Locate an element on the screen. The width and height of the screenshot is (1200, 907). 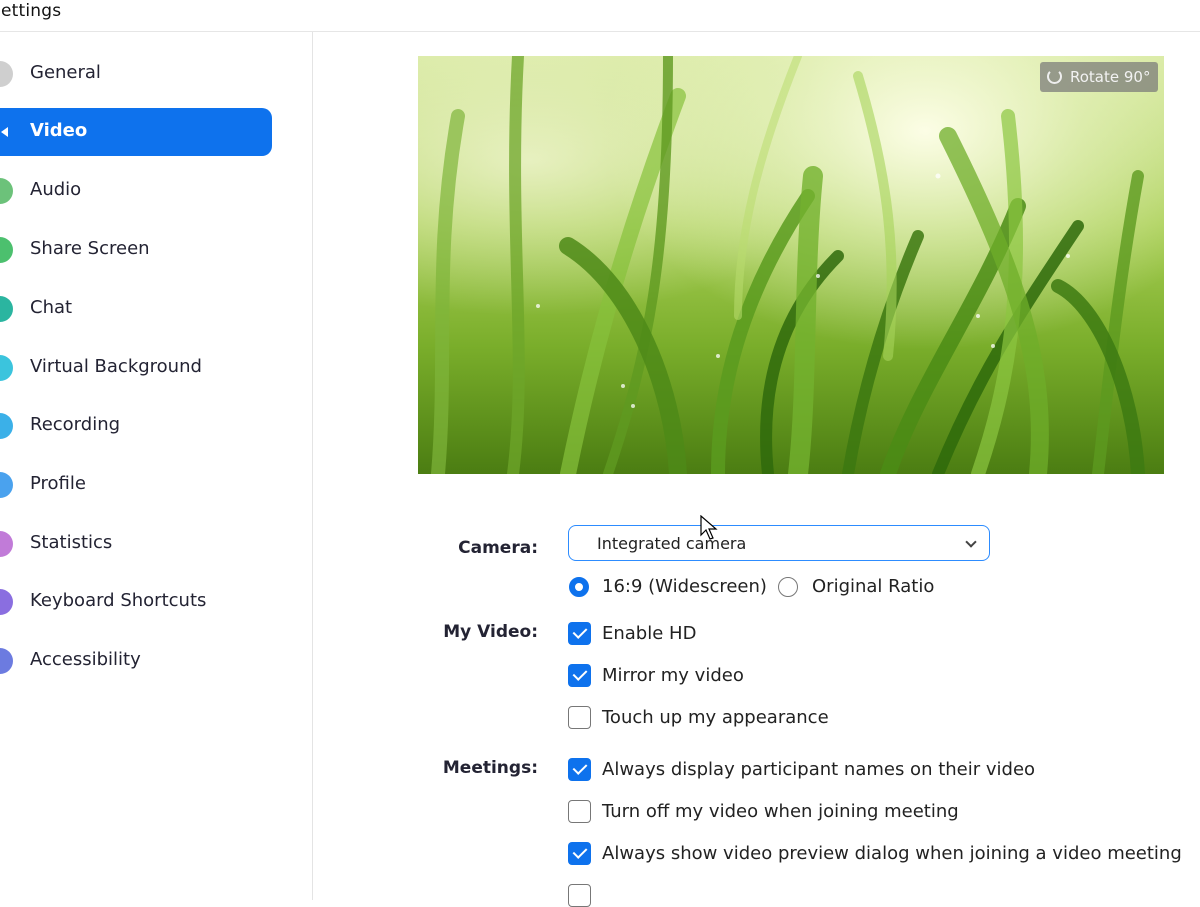
sidebar-item-label: Keyboard Shortcuts is located at coordinates (118, 600).